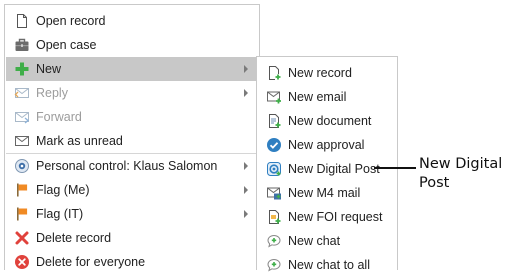  I want to click on eye-icon, so click(22, 166).